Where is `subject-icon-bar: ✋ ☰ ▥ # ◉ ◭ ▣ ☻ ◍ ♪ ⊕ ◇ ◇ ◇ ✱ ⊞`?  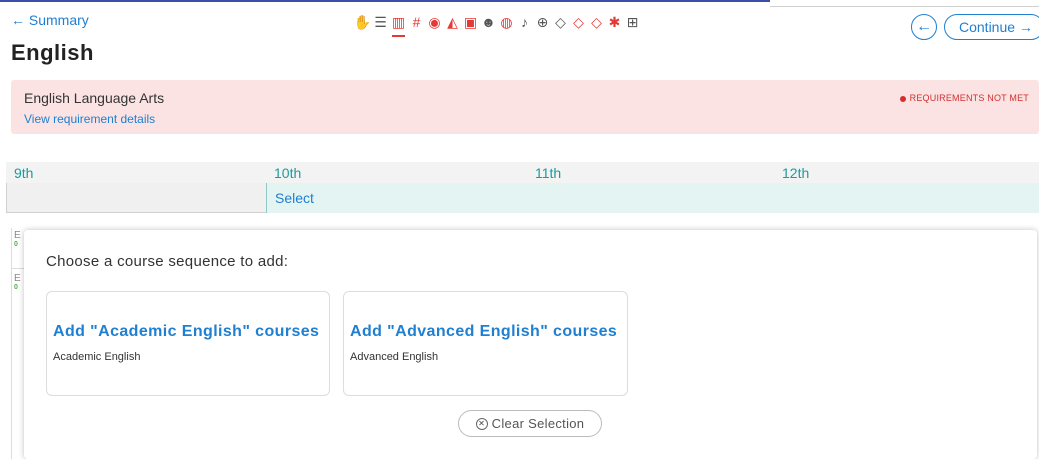
subject-icon-bar: ✋ ☰ ▥ # ◉ ◭ ▣ ☻ ◍ ♪ ⊕ ◇ ◇ ◇ ✱ ⊞ is located at coordinates (497, 24).